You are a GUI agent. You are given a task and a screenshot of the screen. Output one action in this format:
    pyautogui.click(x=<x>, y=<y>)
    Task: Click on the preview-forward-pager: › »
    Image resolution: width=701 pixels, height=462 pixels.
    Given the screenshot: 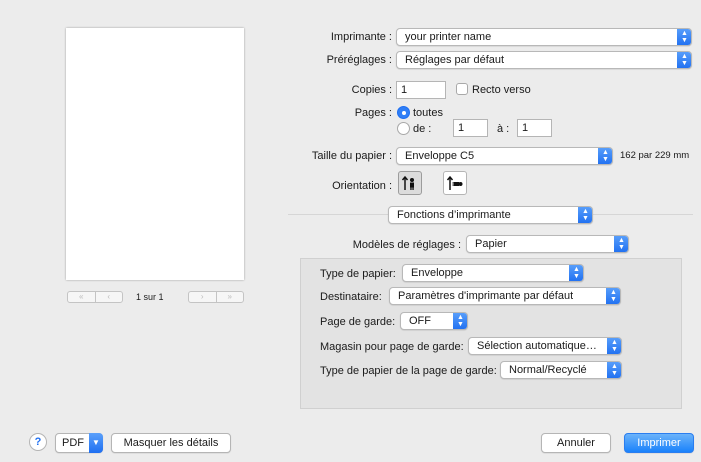 What is the action you would take?
    pyautogui.click(x=216, y=297)
    